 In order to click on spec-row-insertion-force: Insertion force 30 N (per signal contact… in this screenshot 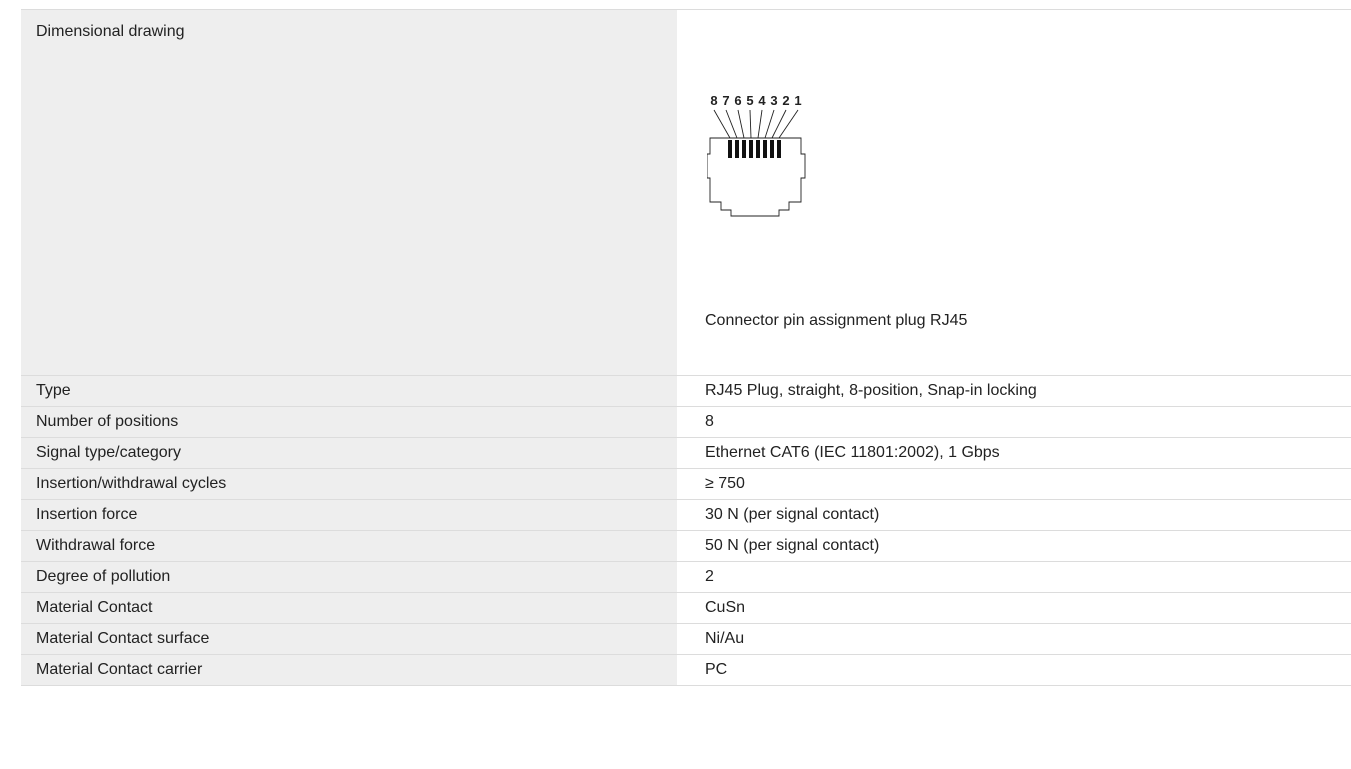, I will do `click(686, 515)`.